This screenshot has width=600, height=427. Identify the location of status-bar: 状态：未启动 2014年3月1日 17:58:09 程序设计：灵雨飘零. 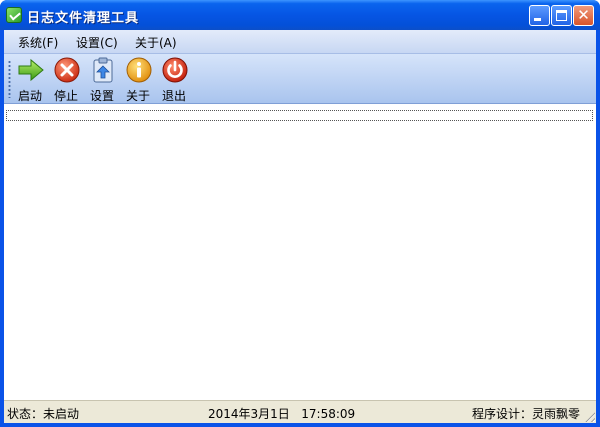
(300, 411).